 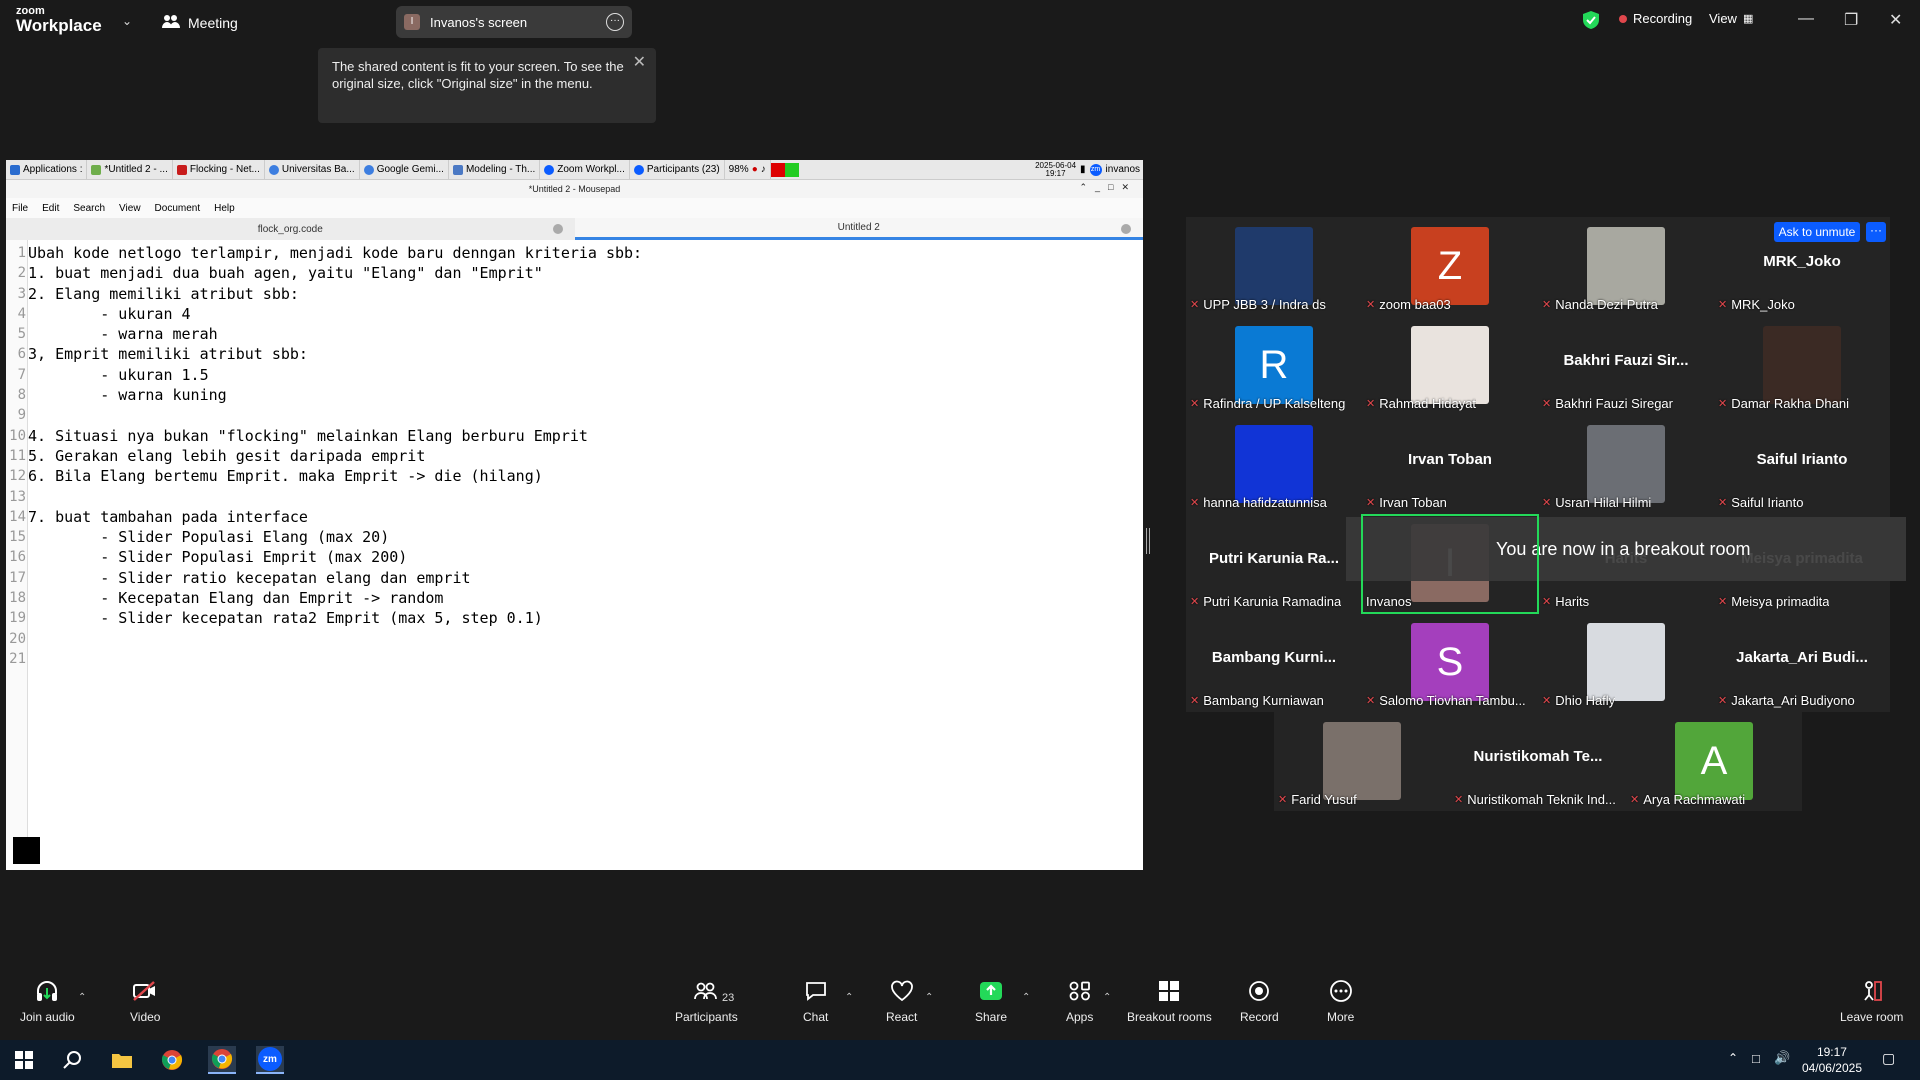 What do you see at coordinates (1655, 18) in the screenshot?
I see `recording-indicator: Recording` at bounding box center [1655, 18].